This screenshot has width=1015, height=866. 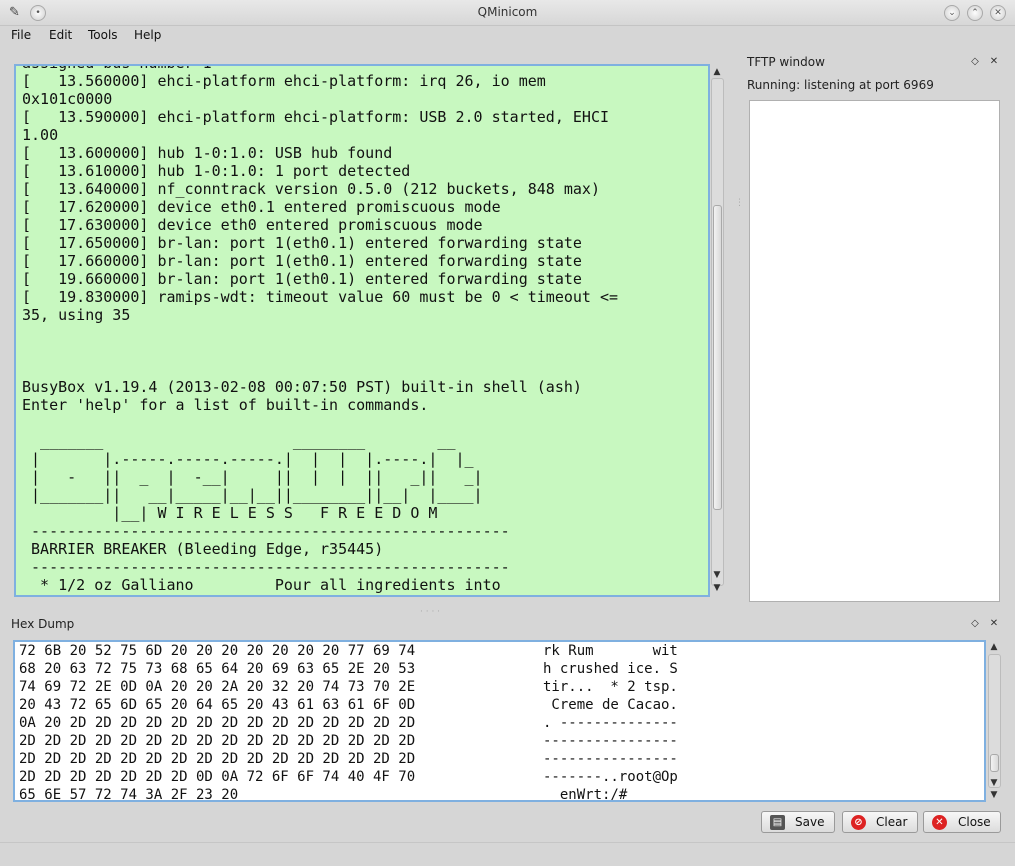 What do you see at coordinates (507, 854) in the screenshot?
I see `status-bar` at bounding box center [507, 854].